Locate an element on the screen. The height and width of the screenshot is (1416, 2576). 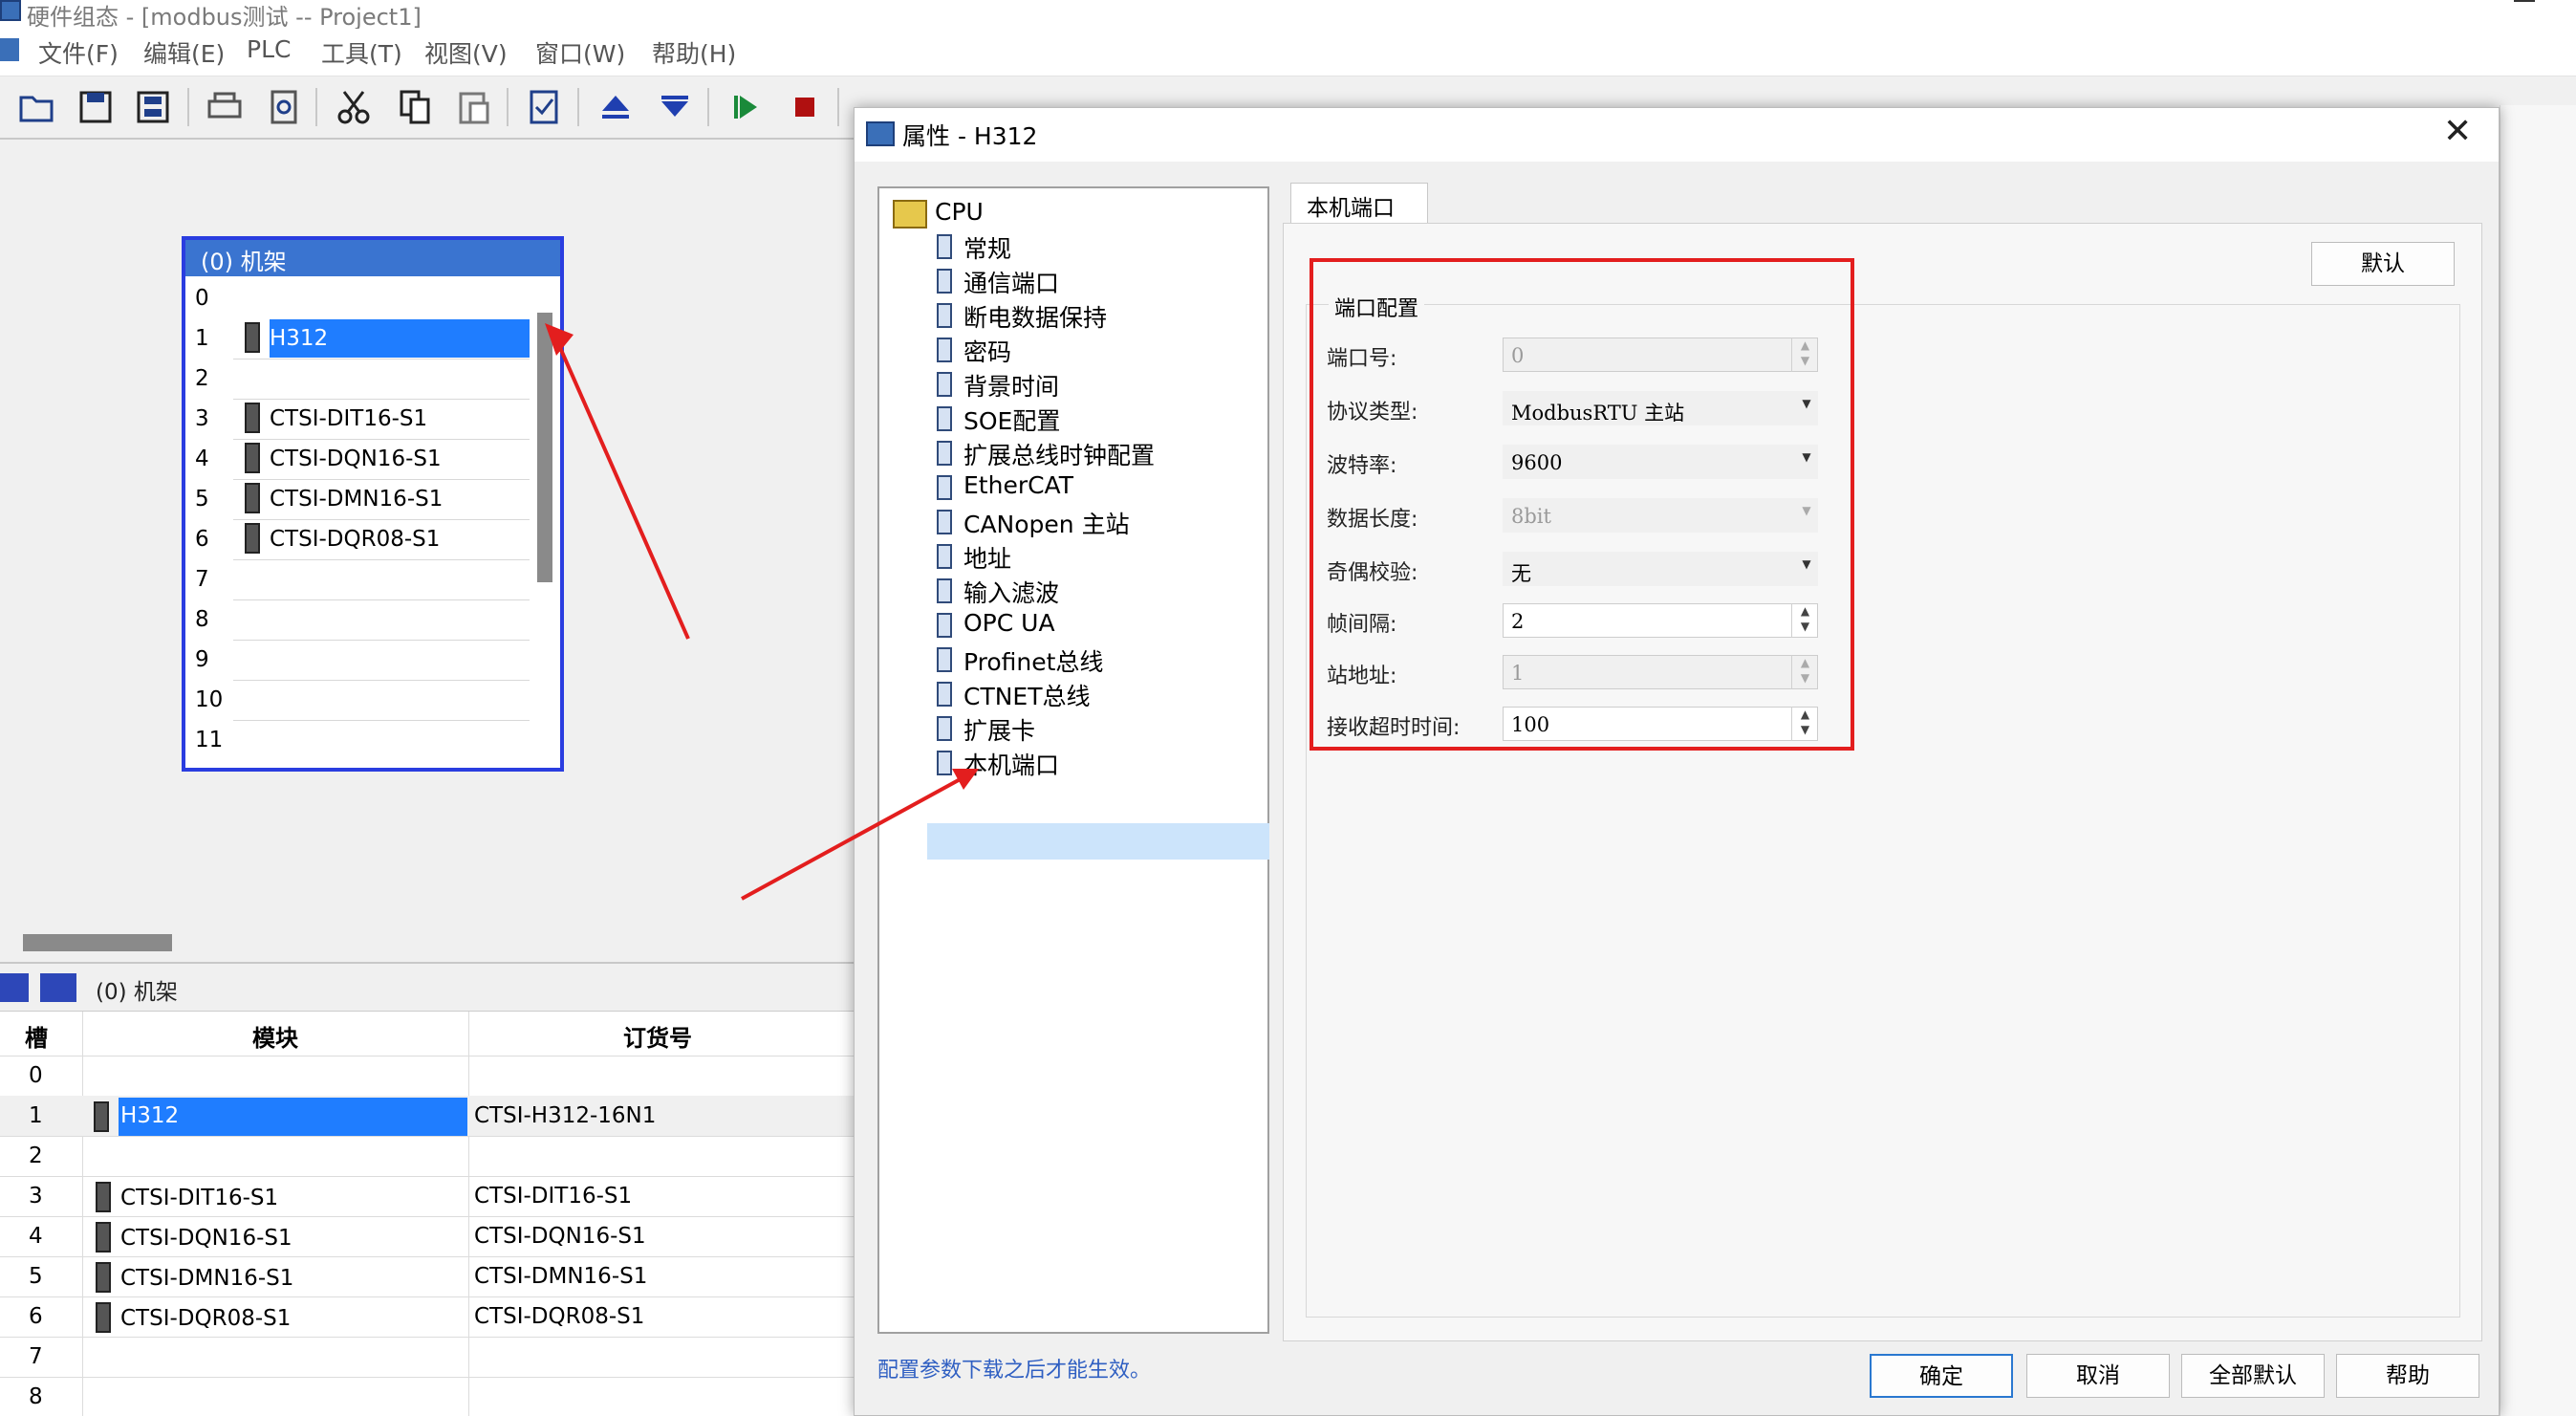
back-arrow-icon is located at coordinates (14, 988).